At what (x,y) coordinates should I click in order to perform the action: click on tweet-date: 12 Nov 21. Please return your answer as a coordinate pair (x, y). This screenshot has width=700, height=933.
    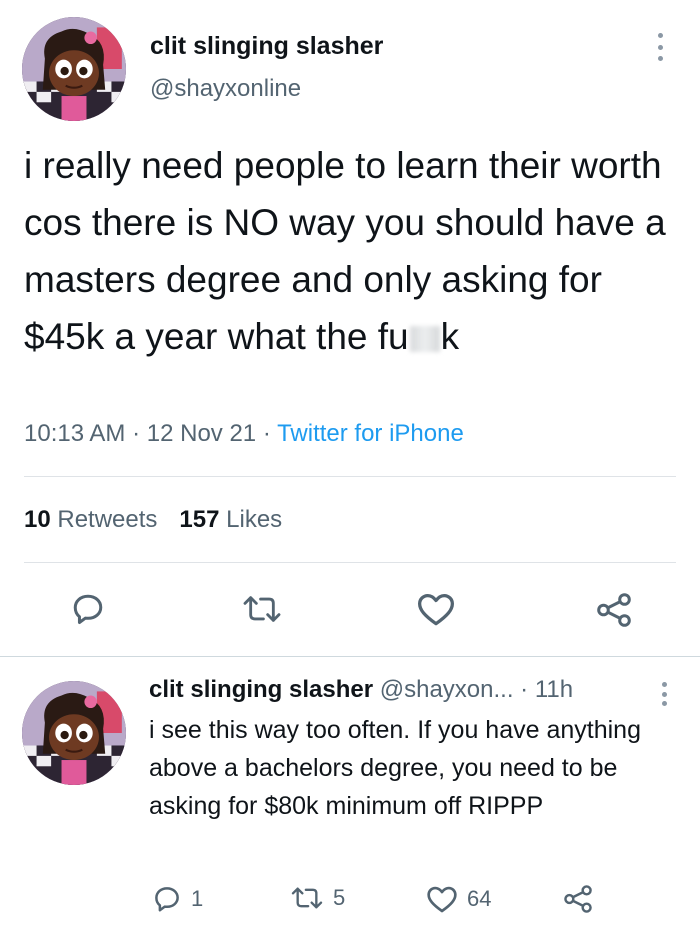
    Looking at the image, I should click on (201, 433).